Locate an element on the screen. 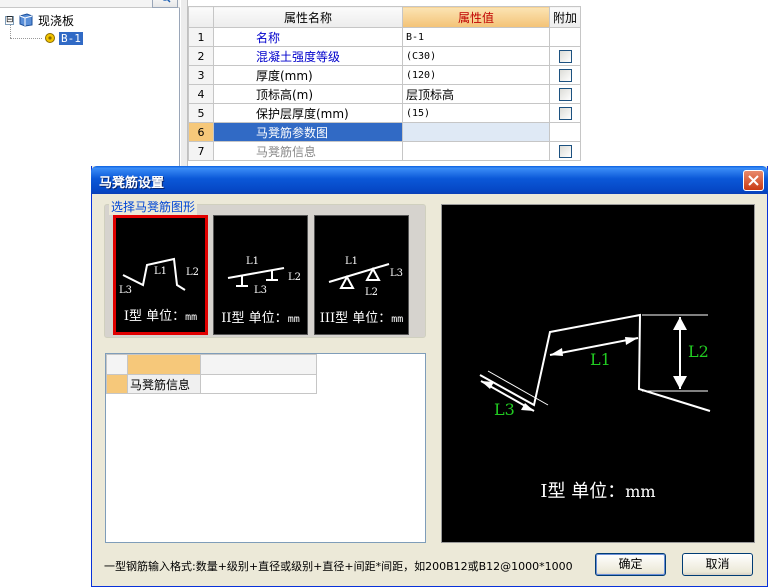  close-button is located at coordinates (753, 180).